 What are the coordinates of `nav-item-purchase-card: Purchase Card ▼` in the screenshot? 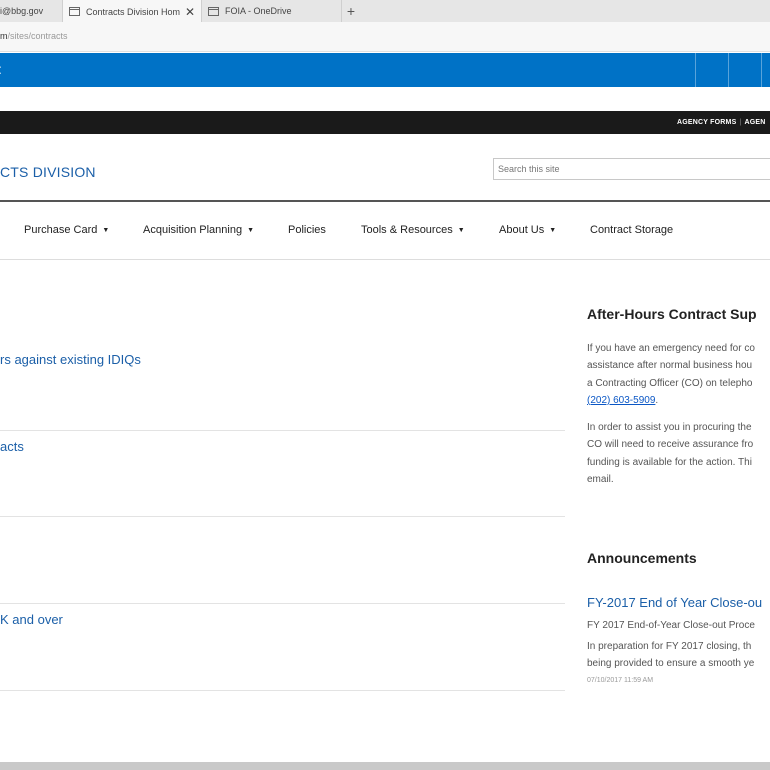 It's located at (66, 230).